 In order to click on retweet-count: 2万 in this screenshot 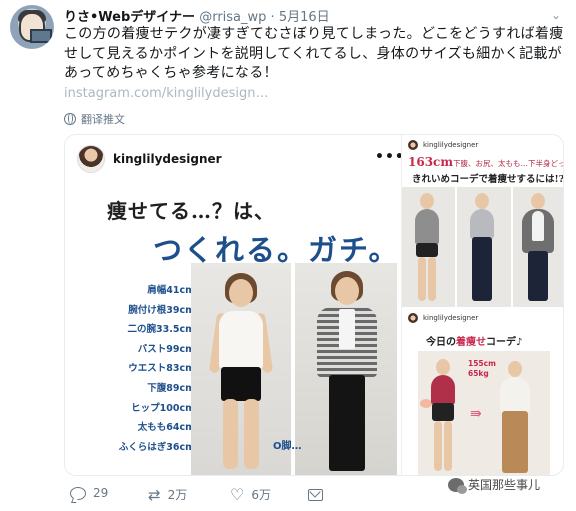, I will do `click(177, 495)`.